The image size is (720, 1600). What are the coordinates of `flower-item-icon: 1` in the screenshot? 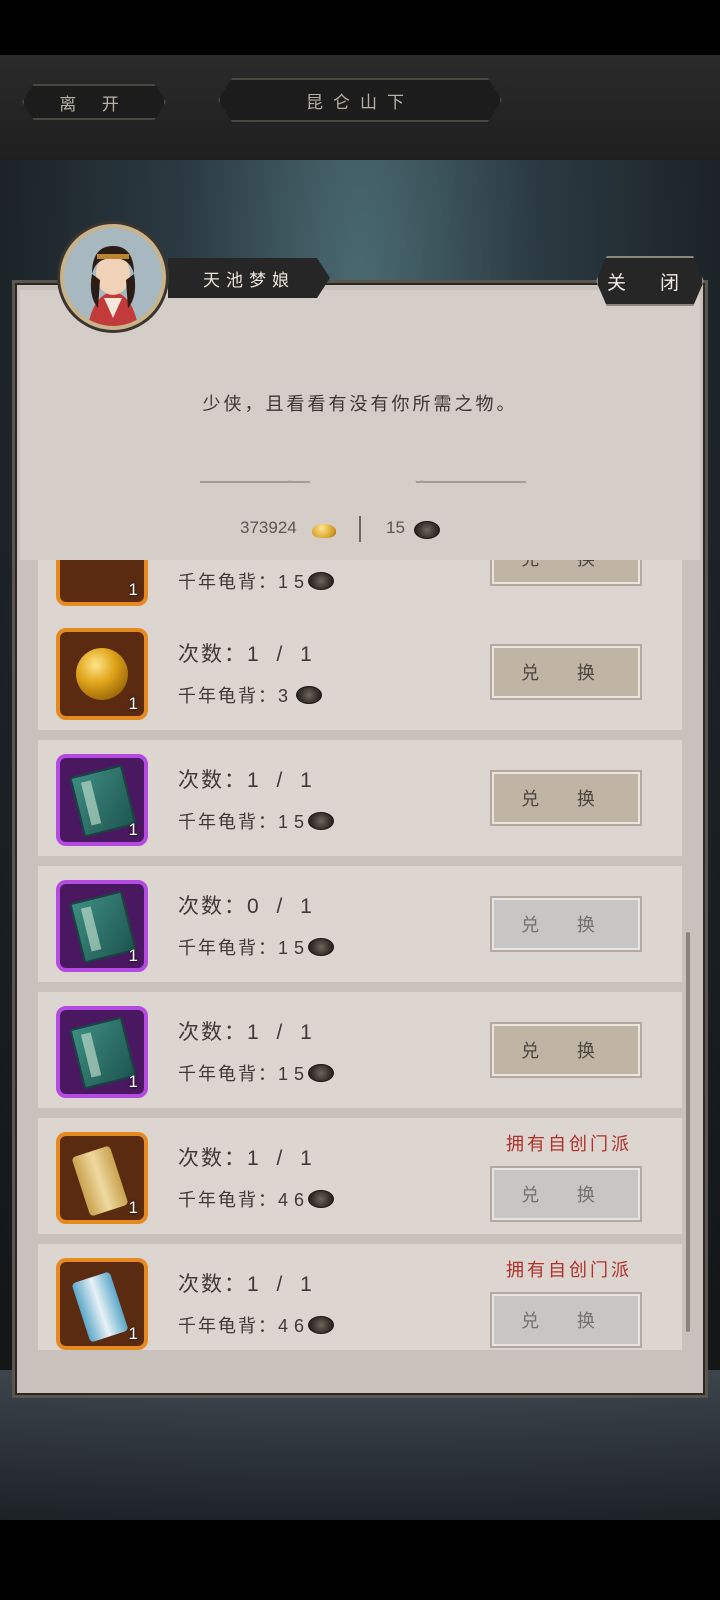 It's located at (102, 583).